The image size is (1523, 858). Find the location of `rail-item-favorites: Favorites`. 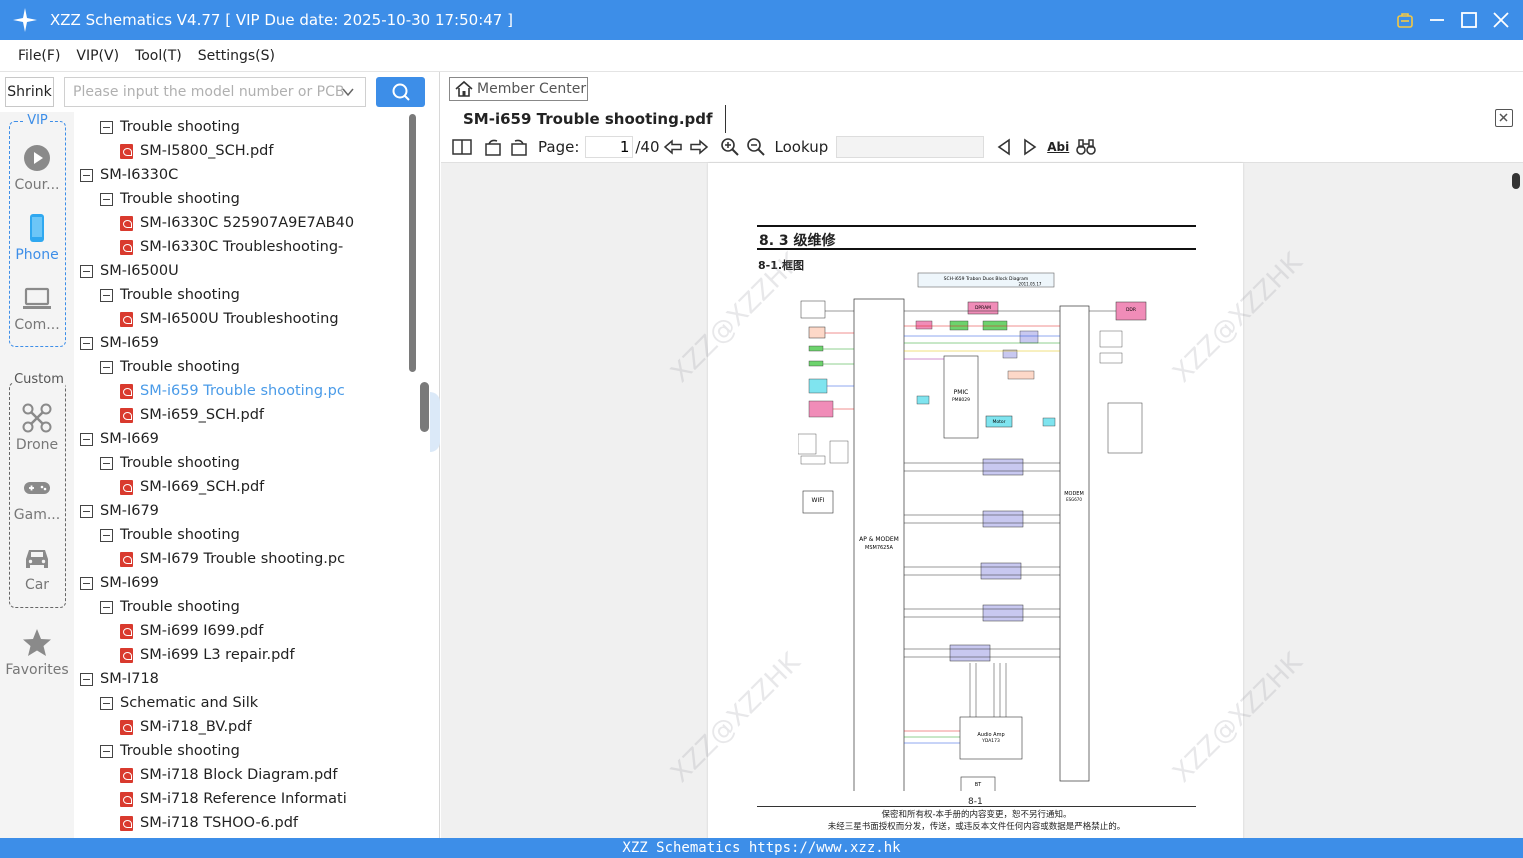

rail-item-favorites: Favorites is located at coordinates (37, 653).